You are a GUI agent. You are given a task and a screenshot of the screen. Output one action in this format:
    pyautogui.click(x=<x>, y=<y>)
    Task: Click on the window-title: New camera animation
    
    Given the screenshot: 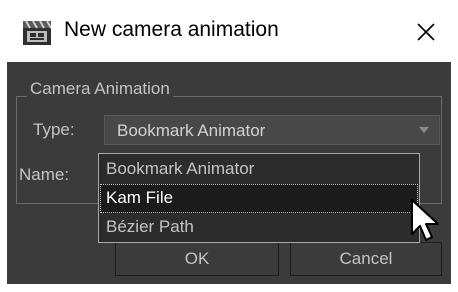 What is the action you would take?
    pyautogui.click(x=171, y=29)
    